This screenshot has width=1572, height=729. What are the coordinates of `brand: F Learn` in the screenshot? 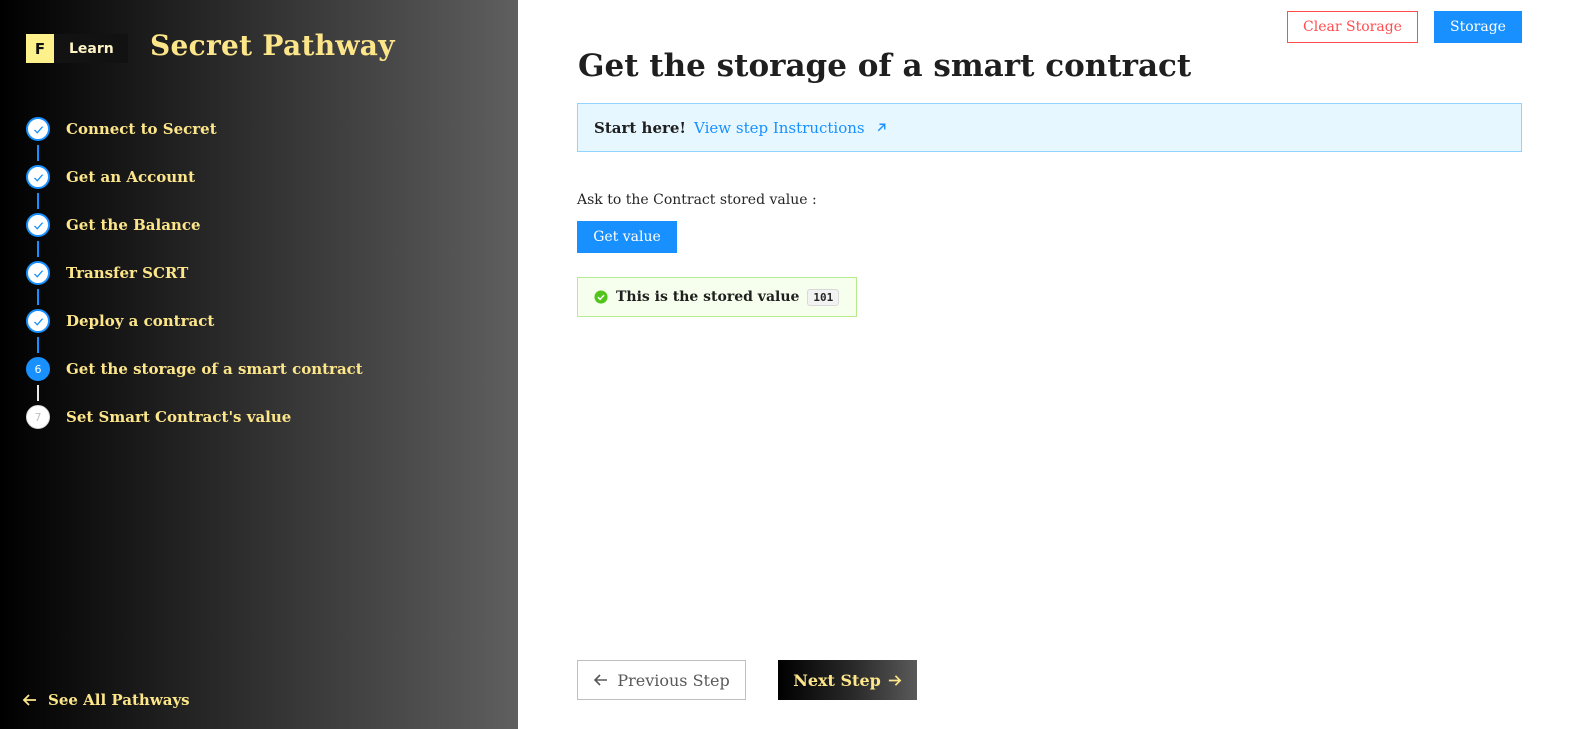 It's located at (77, 48).